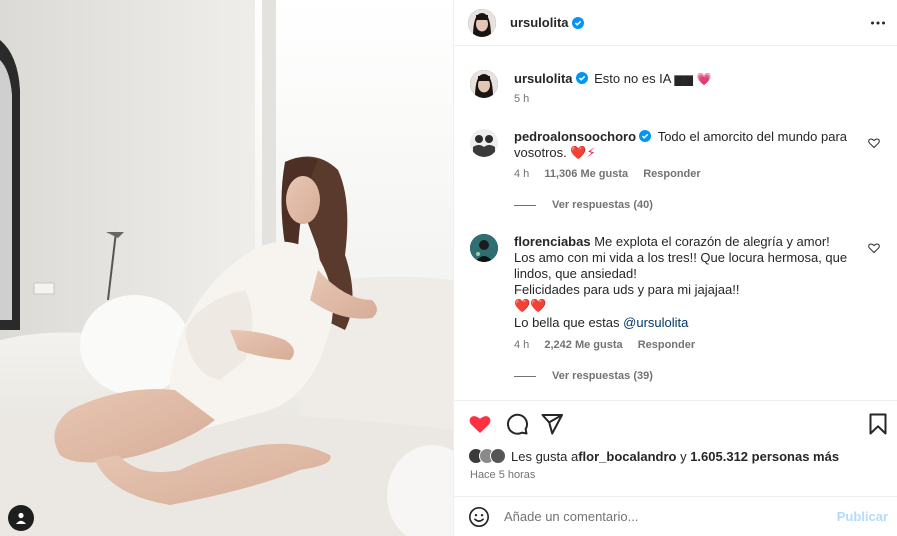 The image size is (897, 536). I want to click on likes-middle: y, so click(683, 456).